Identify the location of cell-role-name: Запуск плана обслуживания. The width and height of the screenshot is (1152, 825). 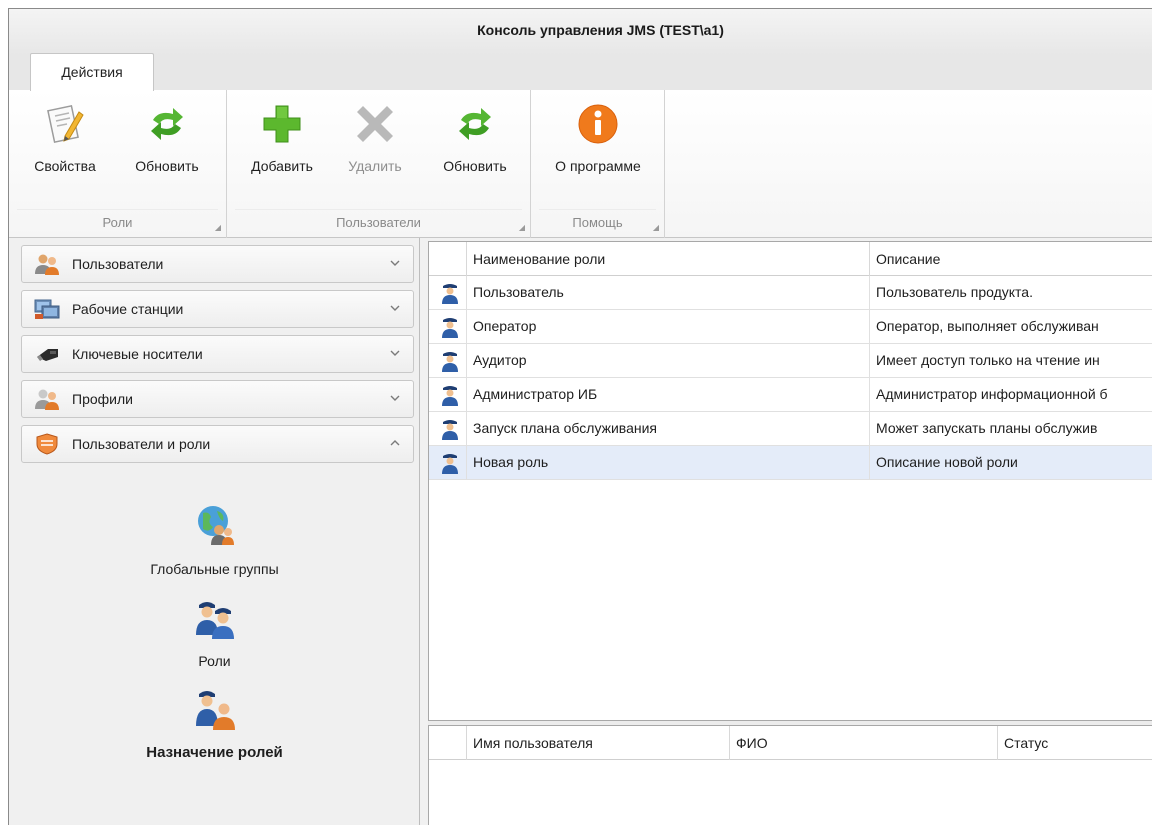
(668, 428).